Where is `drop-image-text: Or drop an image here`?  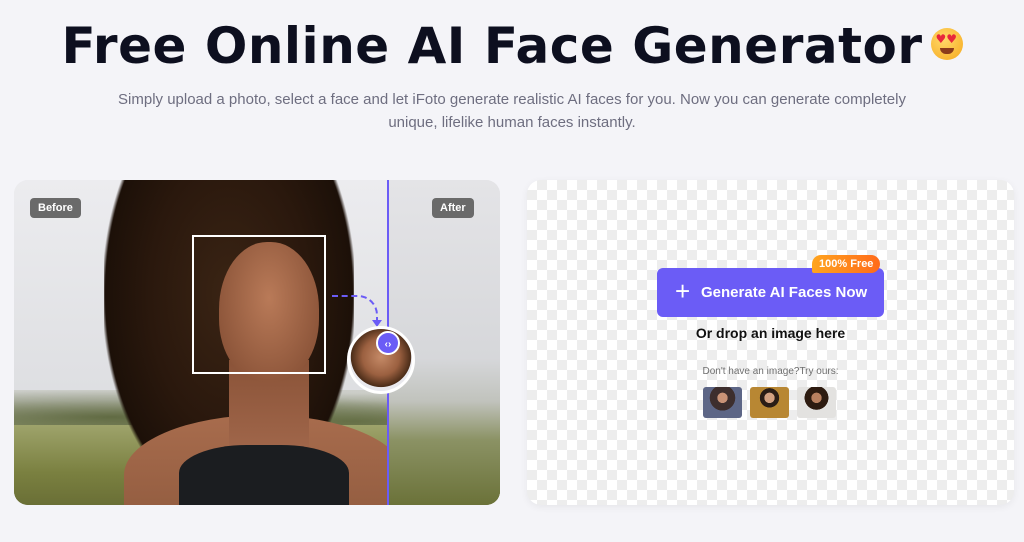
drop-image-text: Or drop an image here is located at coordinates (770, 333).